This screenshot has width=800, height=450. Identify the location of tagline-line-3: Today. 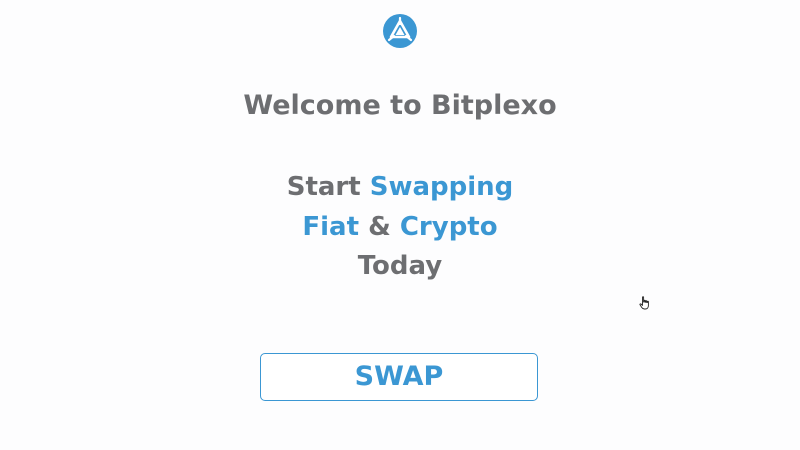
(400, 266).